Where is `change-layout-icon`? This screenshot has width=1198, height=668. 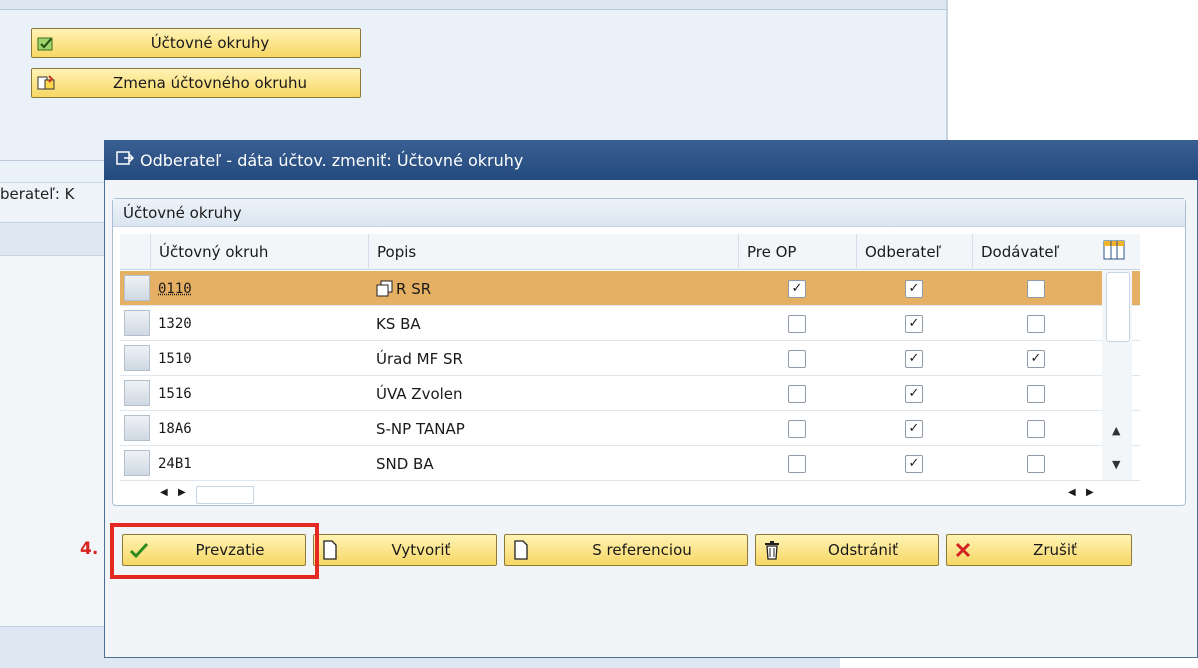
change-layout-icon is located at coordinates (46, 83).